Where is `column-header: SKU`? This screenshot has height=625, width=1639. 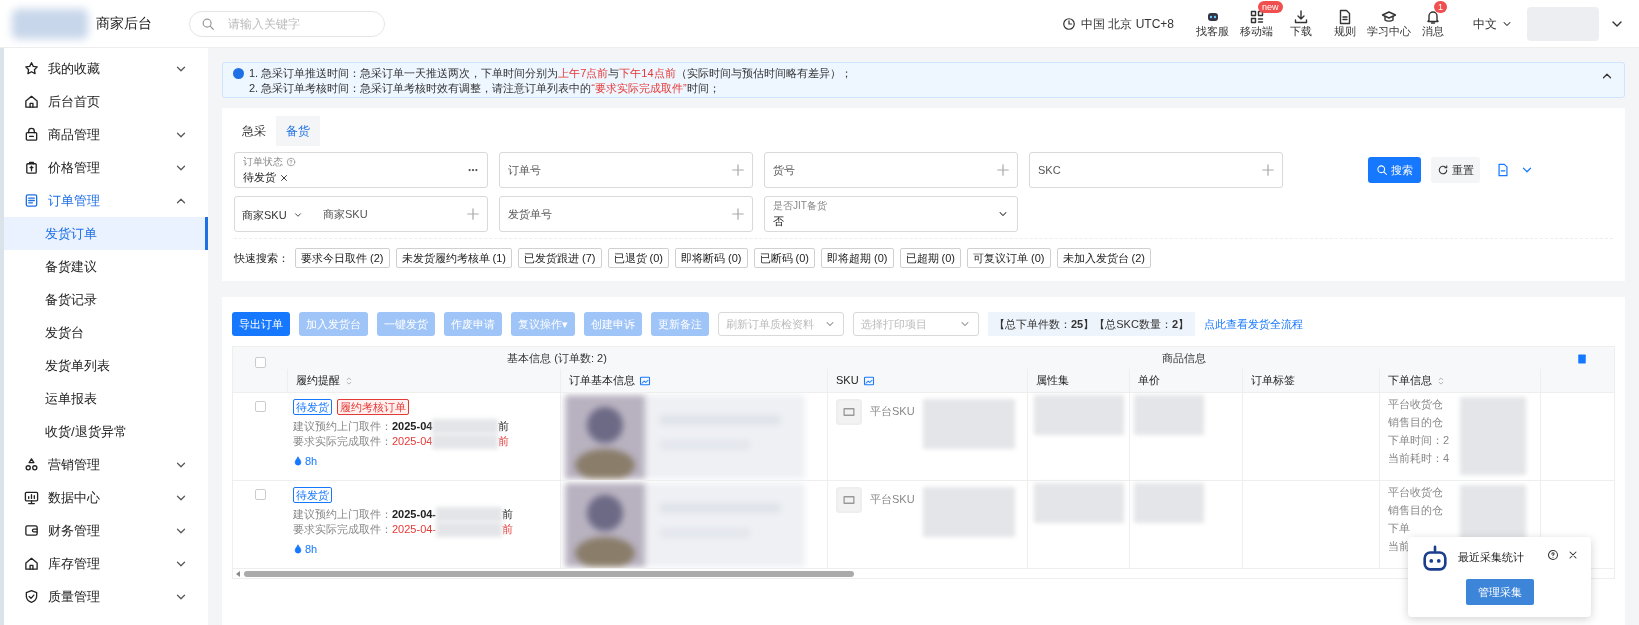
column-header: SKU is located at coordinates (847, 380).